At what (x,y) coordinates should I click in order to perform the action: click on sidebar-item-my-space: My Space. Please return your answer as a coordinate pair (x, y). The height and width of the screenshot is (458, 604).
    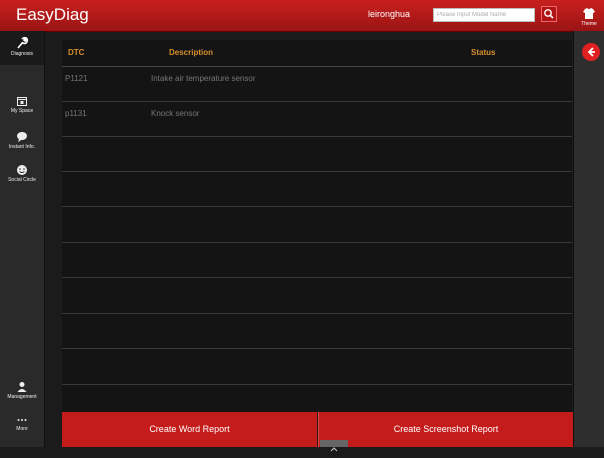
    Looking at the image, I should click on (22, 109).